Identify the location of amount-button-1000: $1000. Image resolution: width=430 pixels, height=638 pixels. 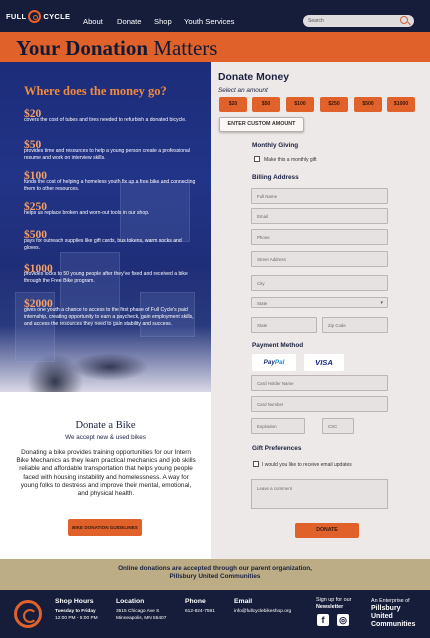
(401, 104).